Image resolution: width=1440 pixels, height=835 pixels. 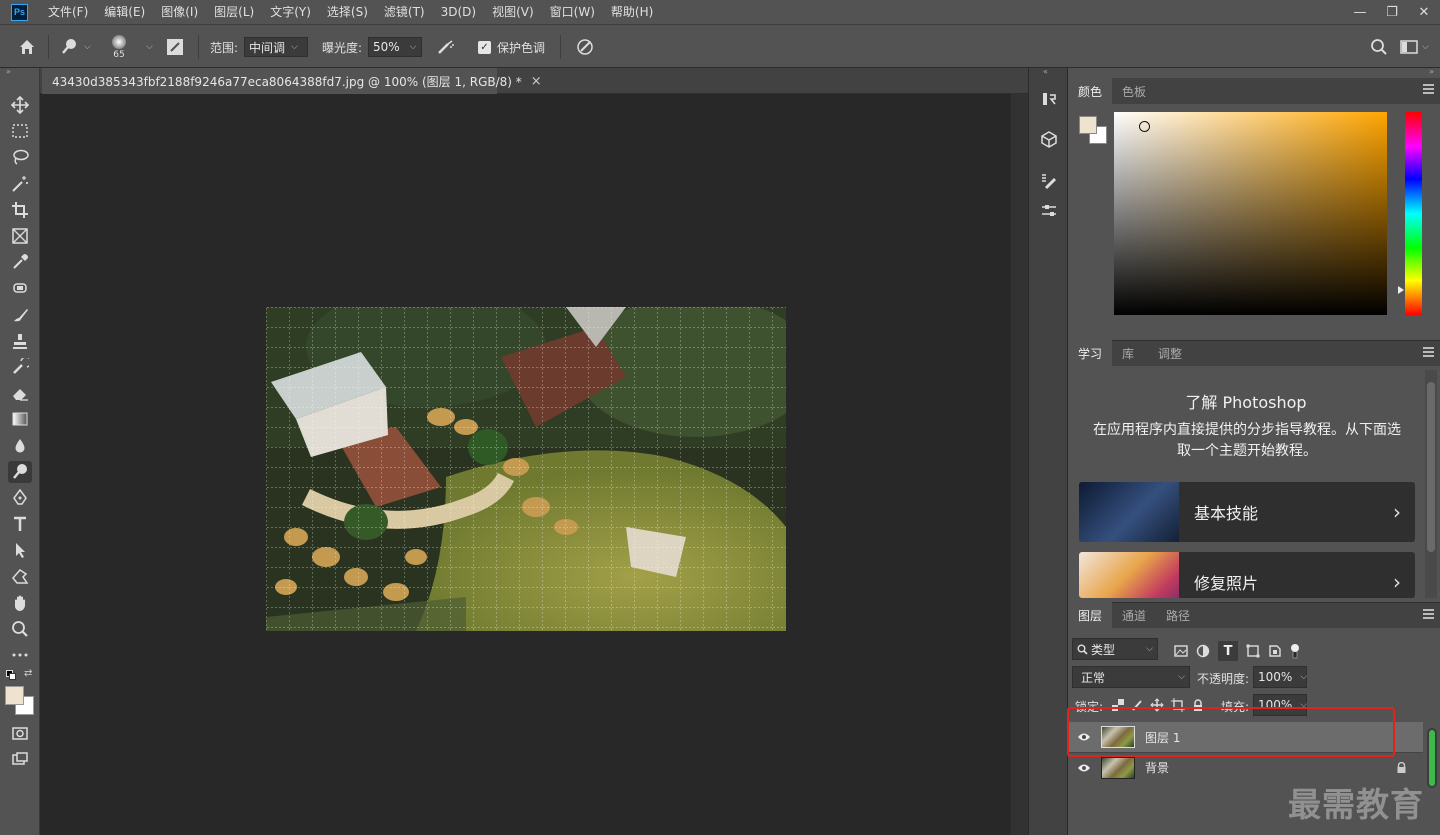 I want to click on watermark: 最需教育, so click(x=1356, y=804).